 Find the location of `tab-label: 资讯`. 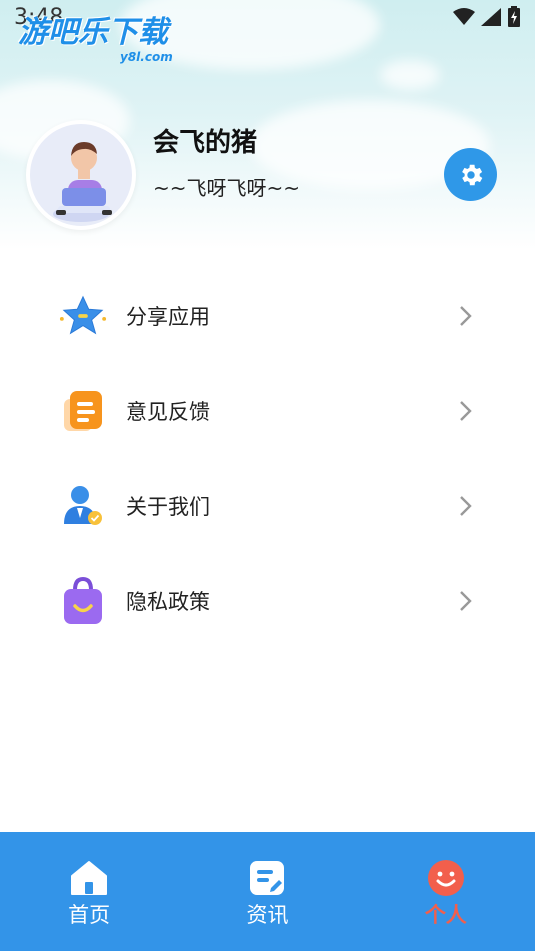

tab-label: 资讯 is located at coordinates (267, 915).